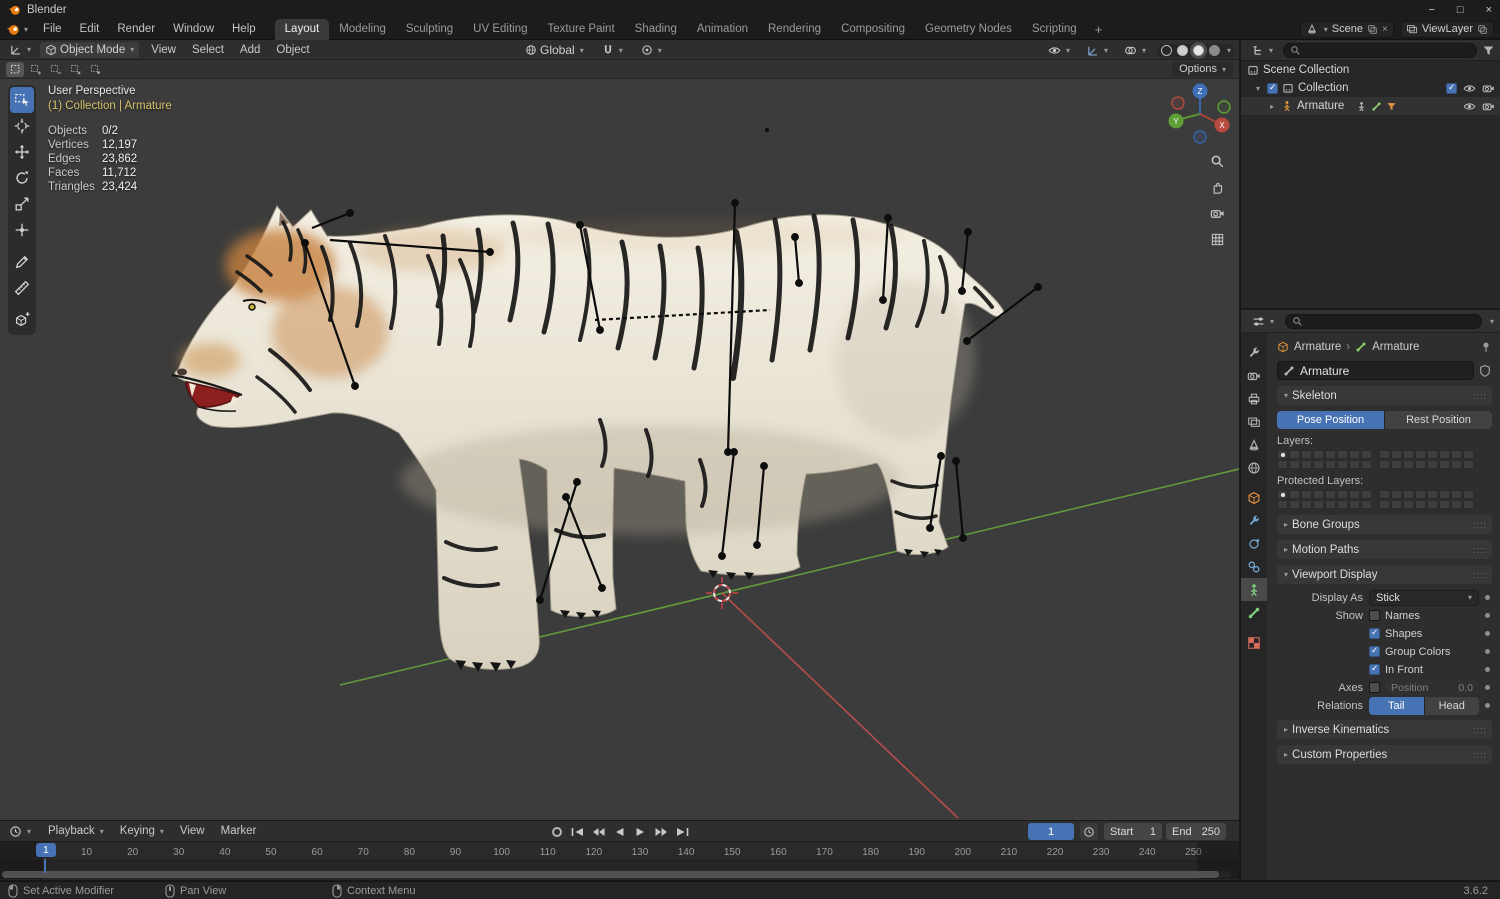  I want to click on properties-tab-object-data, so click(1254, 589).